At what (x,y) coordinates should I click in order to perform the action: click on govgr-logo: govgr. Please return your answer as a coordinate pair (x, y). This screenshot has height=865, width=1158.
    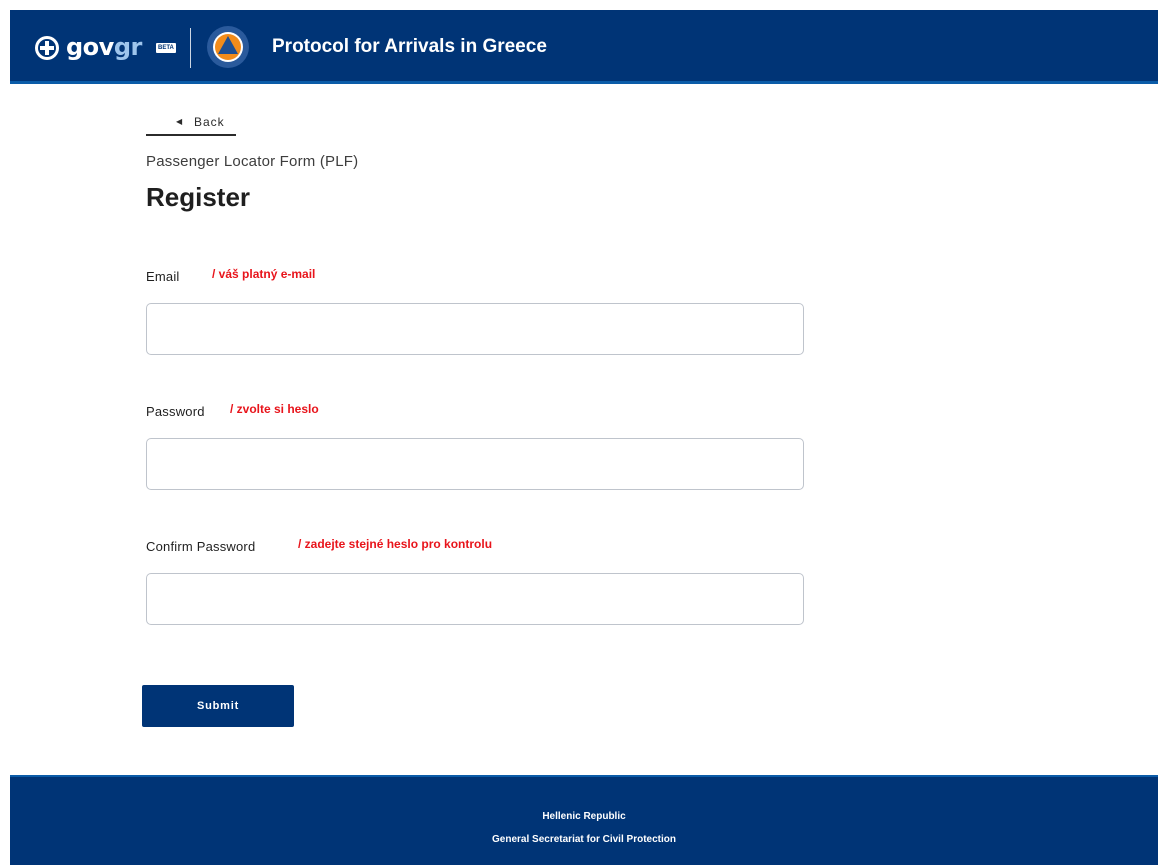
    Looking at the image, I should click on (104, 47).